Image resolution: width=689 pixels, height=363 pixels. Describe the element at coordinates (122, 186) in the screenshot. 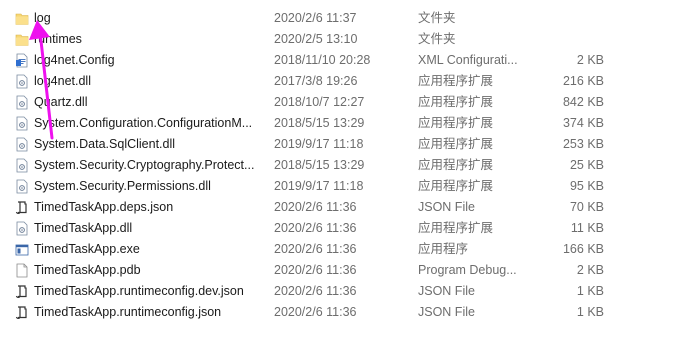

I see `file-name: System.Security.Permissions.dll` at that location.